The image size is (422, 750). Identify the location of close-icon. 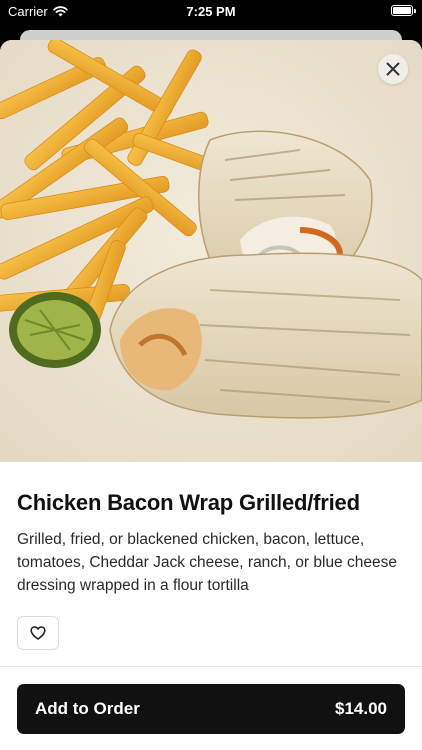
(393, 69).